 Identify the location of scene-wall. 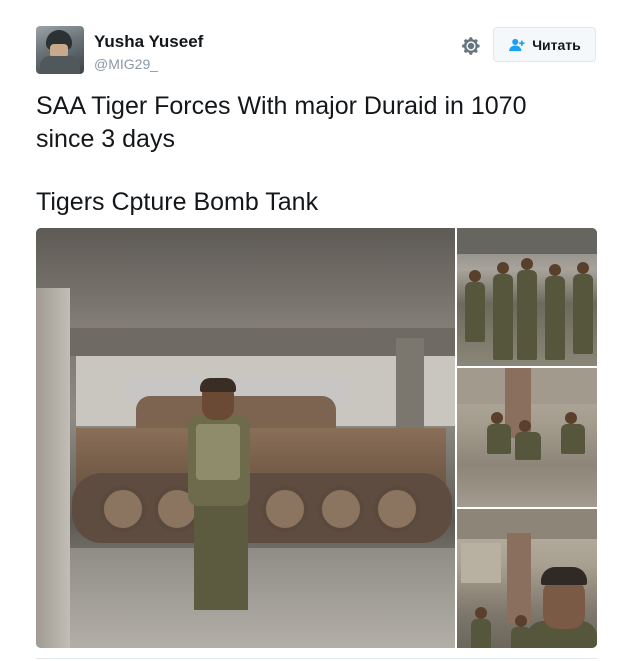
(481, 563).